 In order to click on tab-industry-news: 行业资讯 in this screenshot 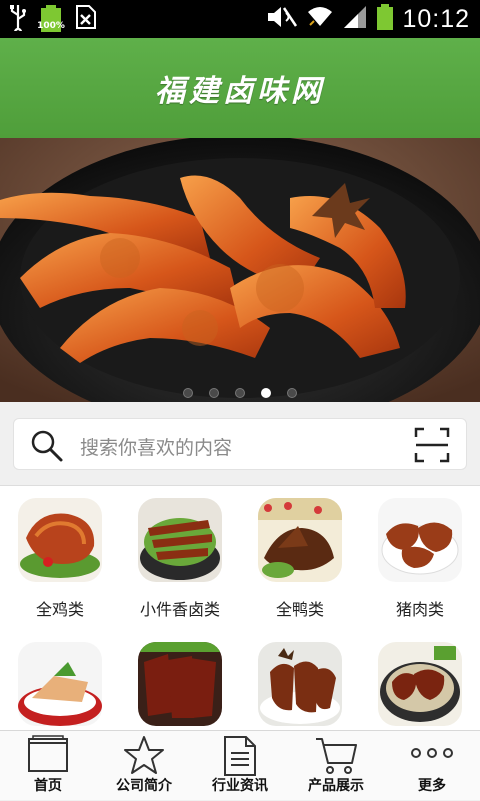, I will do `click(240, 766)`.